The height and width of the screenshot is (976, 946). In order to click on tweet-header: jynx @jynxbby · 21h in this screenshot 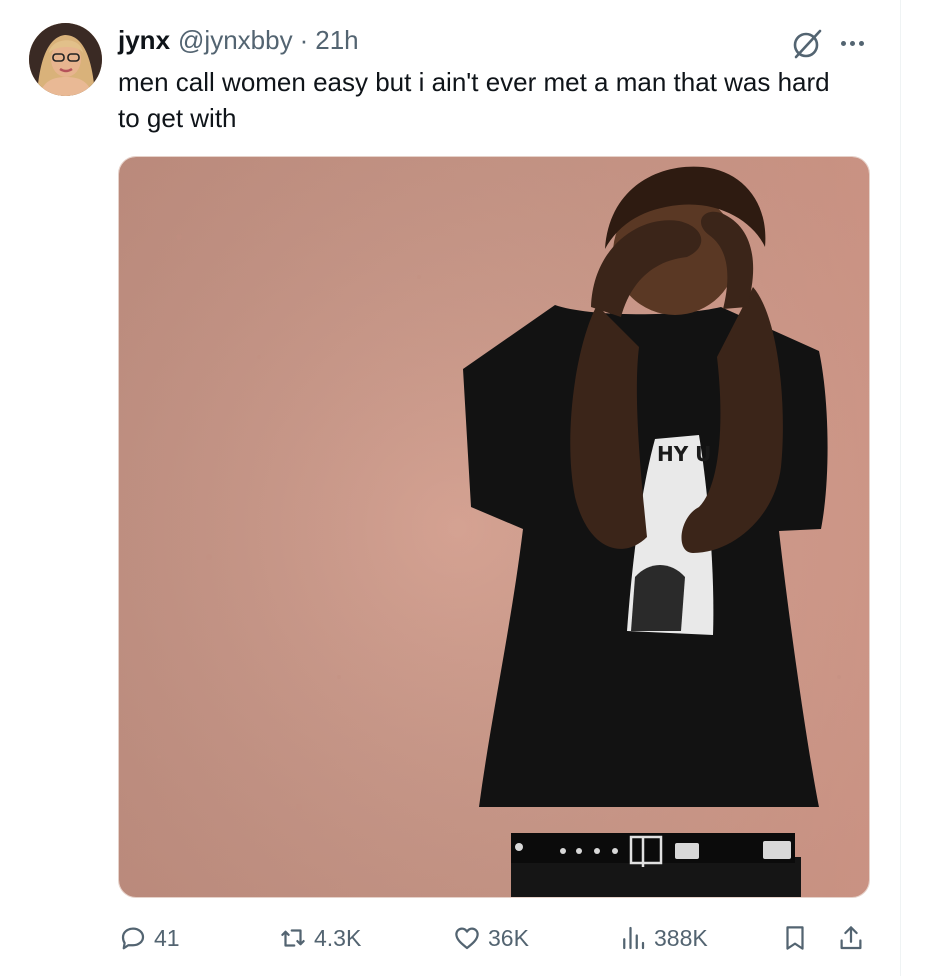, I will do `click(238, 42)`.